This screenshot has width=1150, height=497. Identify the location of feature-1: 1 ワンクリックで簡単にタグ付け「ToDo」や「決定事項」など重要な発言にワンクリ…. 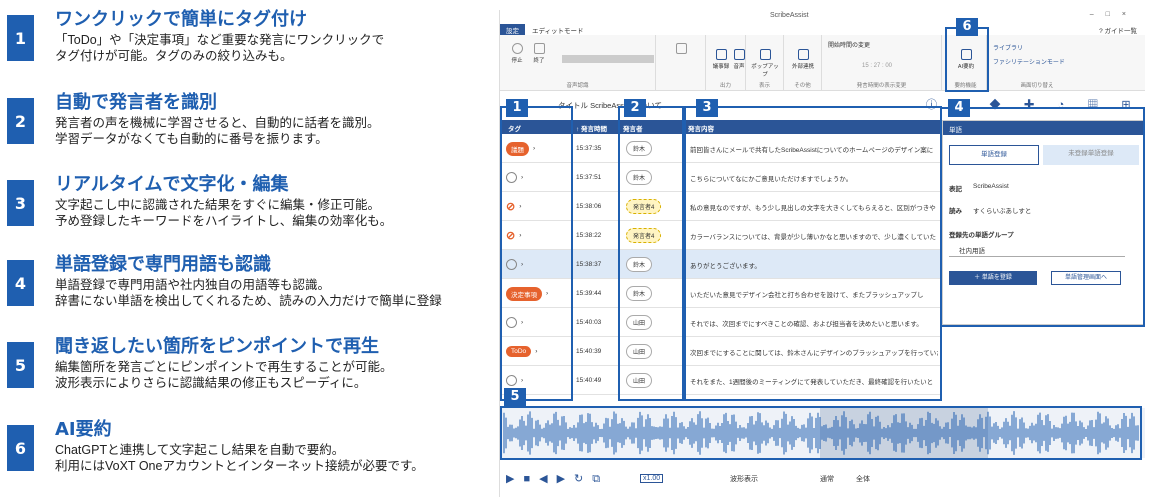
(247, 45).